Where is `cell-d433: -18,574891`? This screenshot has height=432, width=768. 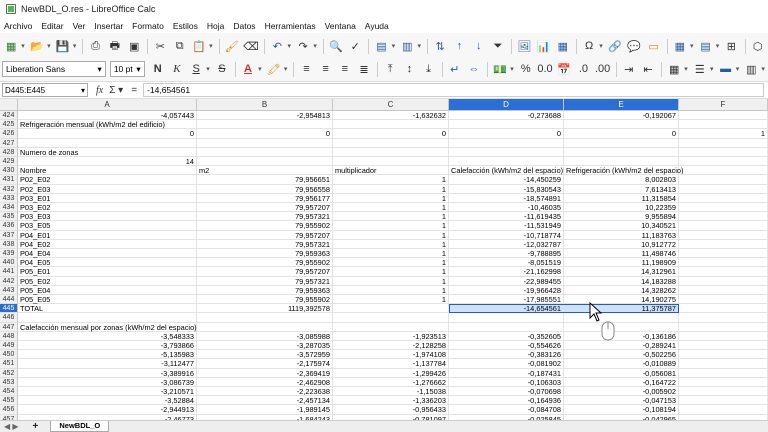
cell-d433: -18,574891 is located at coordinates (506, 198).